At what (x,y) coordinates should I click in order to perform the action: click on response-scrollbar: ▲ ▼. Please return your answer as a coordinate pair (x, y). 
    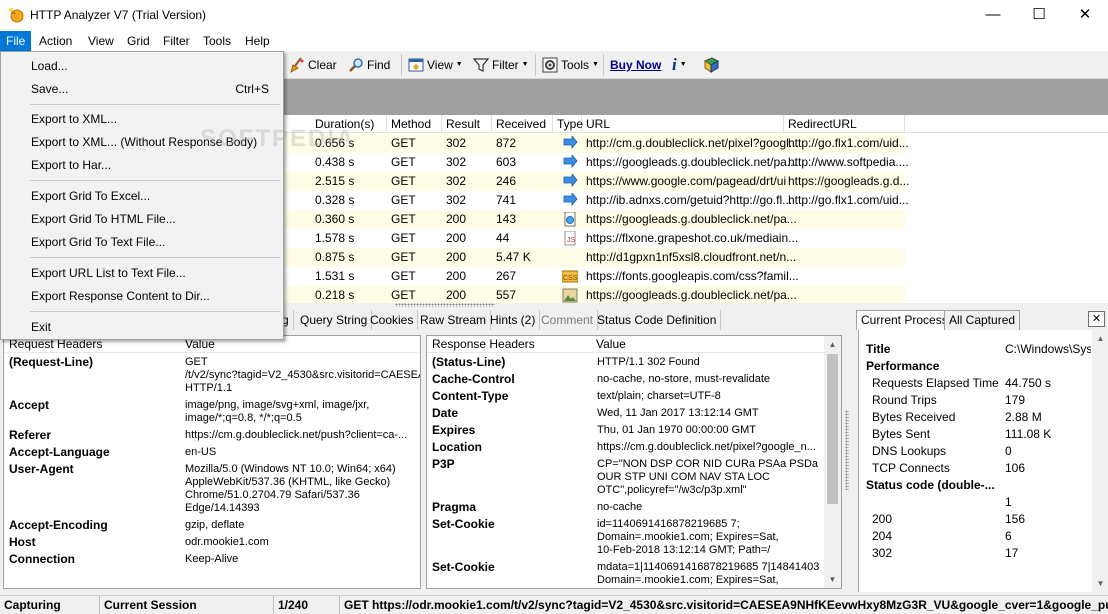
    Looking at the image, I should click on (832, 462).